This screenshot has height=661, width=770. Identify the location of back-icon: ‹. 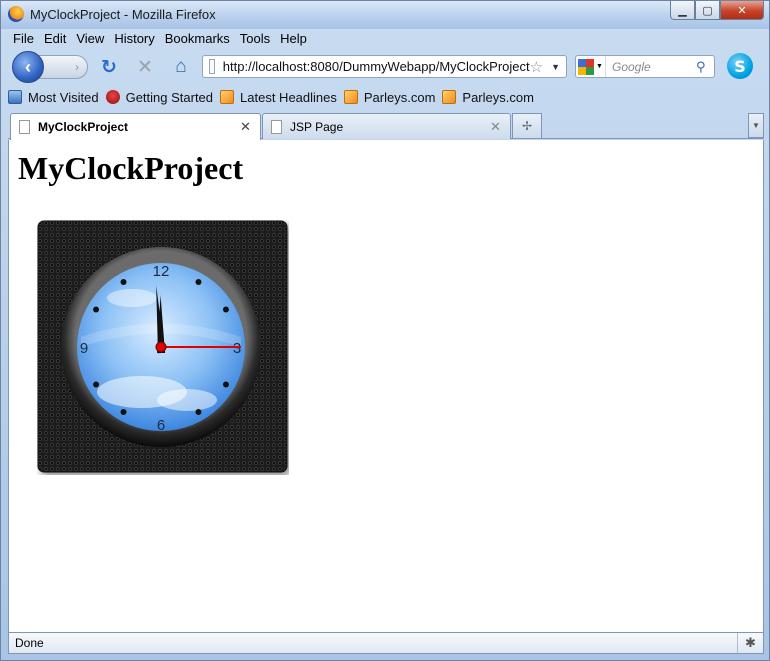
(28, 66).